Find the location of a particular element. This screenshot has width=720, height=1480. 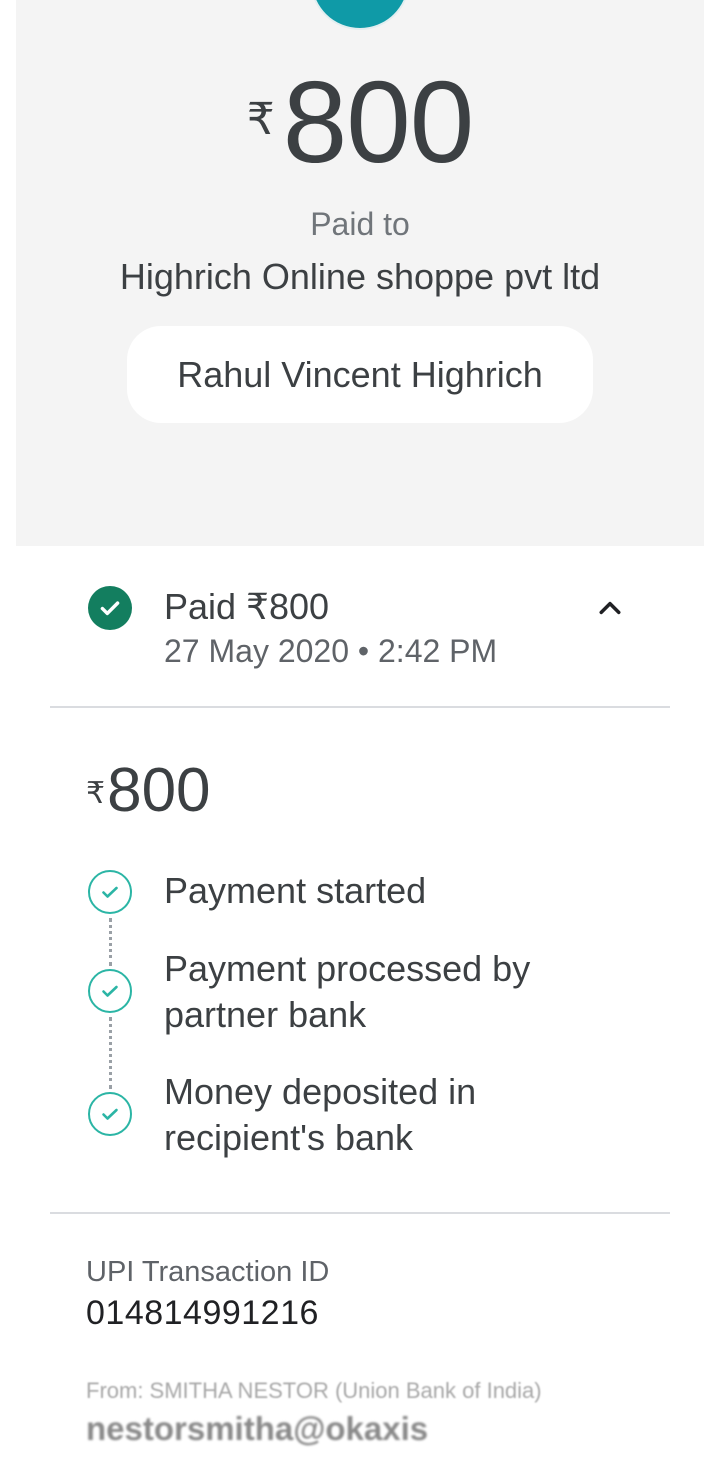

step-label: Payment processed by partner bank is located at coordinates (347, 991).